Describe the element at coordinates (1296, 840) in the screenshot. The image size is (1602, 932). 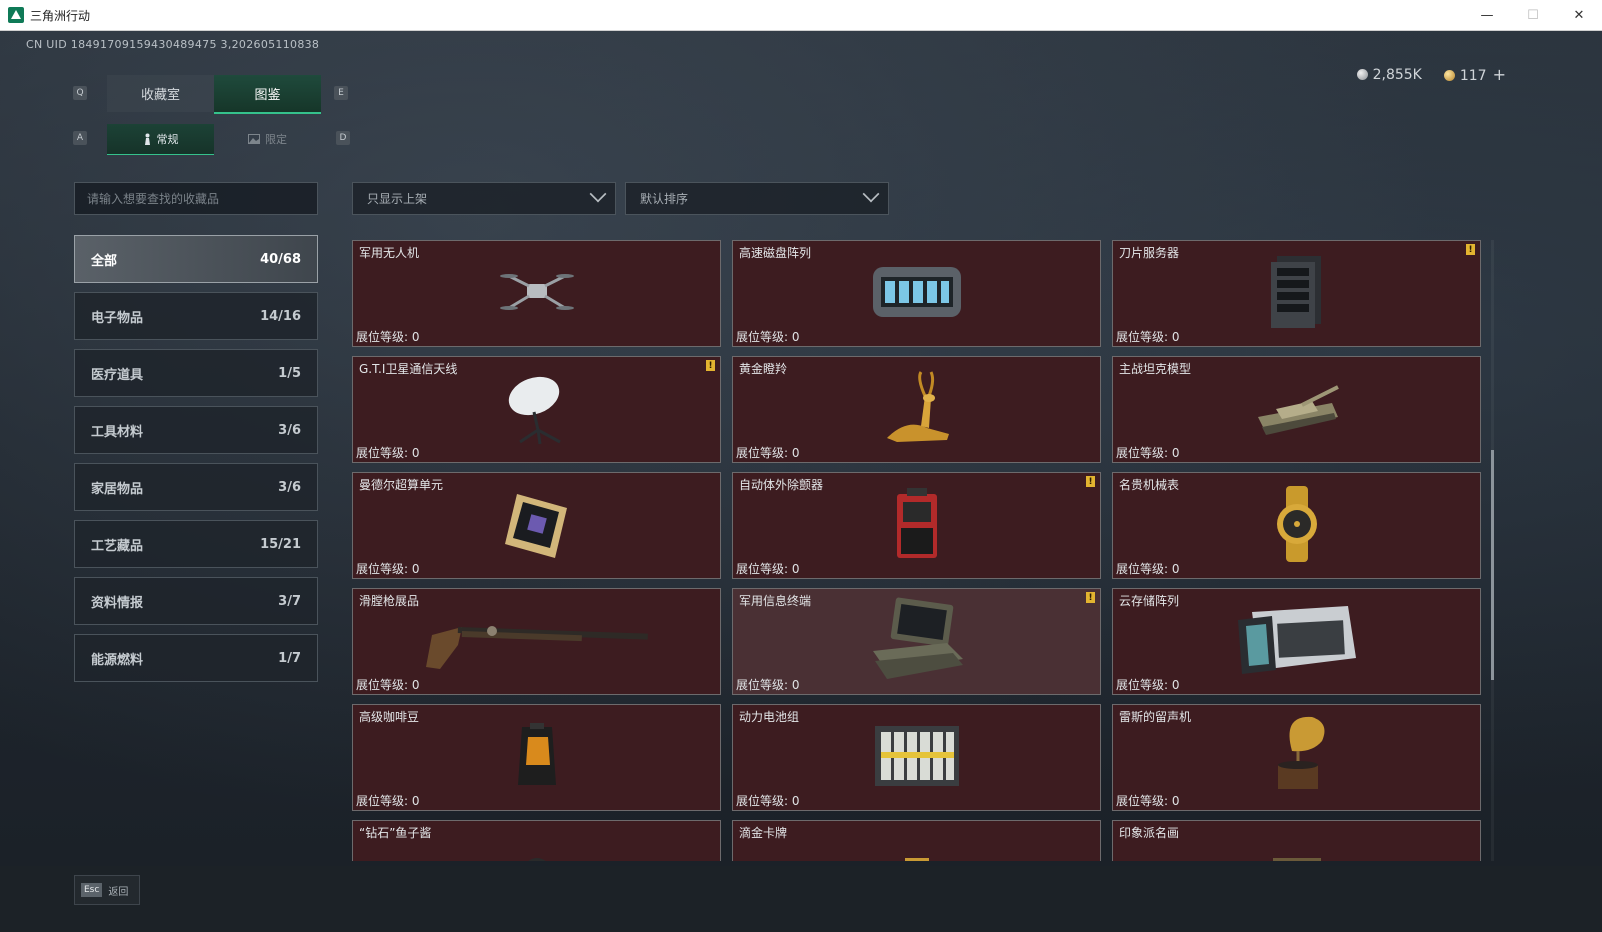
I see `collectible-card: 印象派名画展位等级: 0` at that location.